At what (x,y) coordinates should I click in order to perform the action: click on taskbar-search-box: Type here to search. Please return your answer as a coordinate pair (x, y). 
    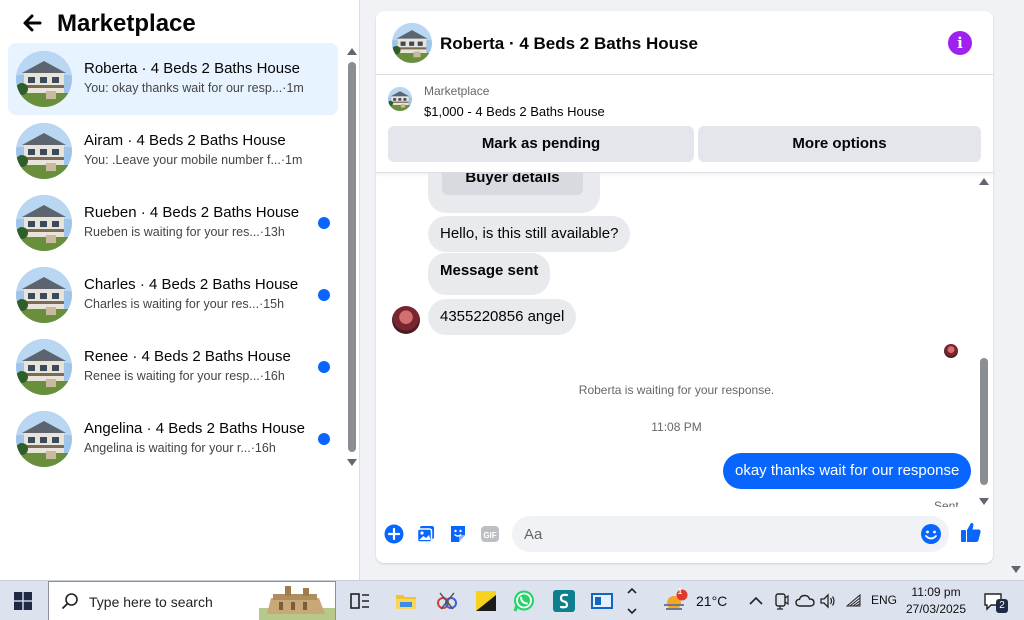
    Looking at the image, I should click on (192, 600).